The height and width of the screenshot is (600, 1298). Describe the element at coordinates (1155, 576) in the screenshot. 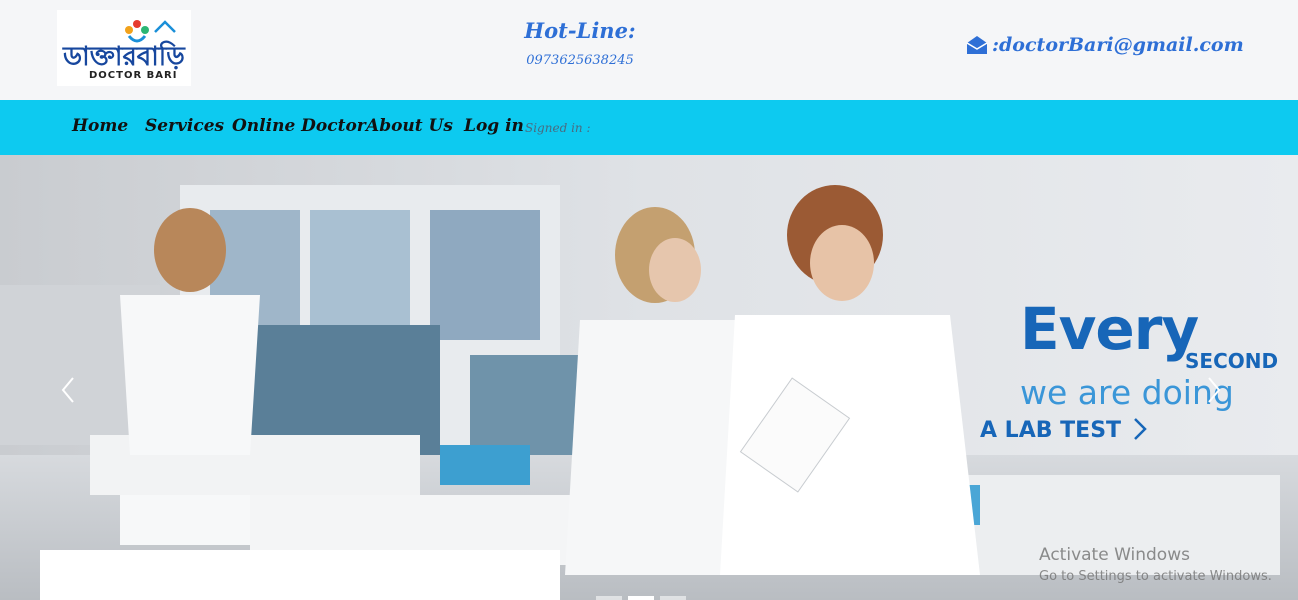

I see `watermark-line2: Go to Settings to activate Windows.` at that location.